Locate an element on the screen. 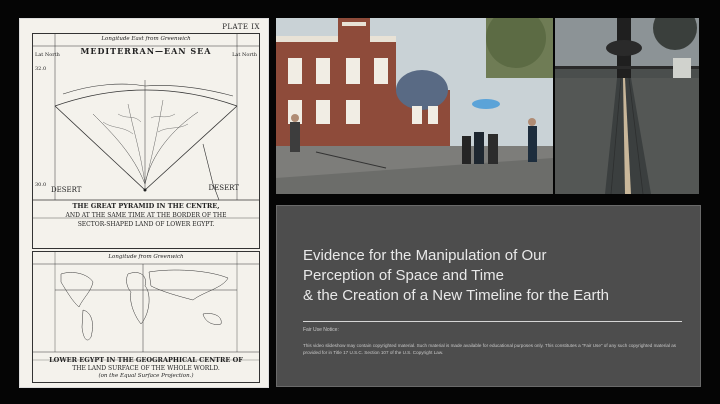 The image size is (720, 404). top-map-caption-1: THE GREAT PYRAMID IN THE CENTRE, is located at coordinates (146, 206).